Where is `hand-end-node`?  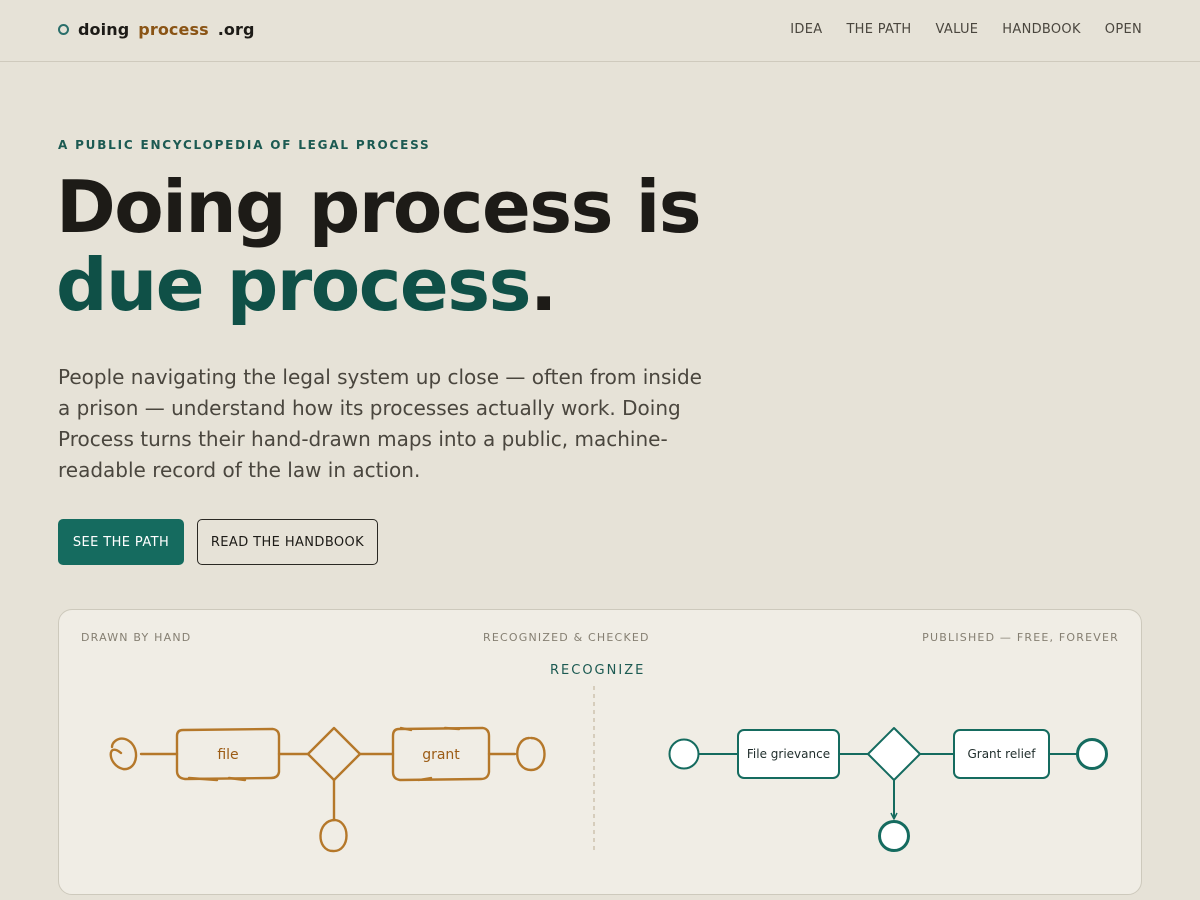 hand-end-node is located at coordinates (531, 754).